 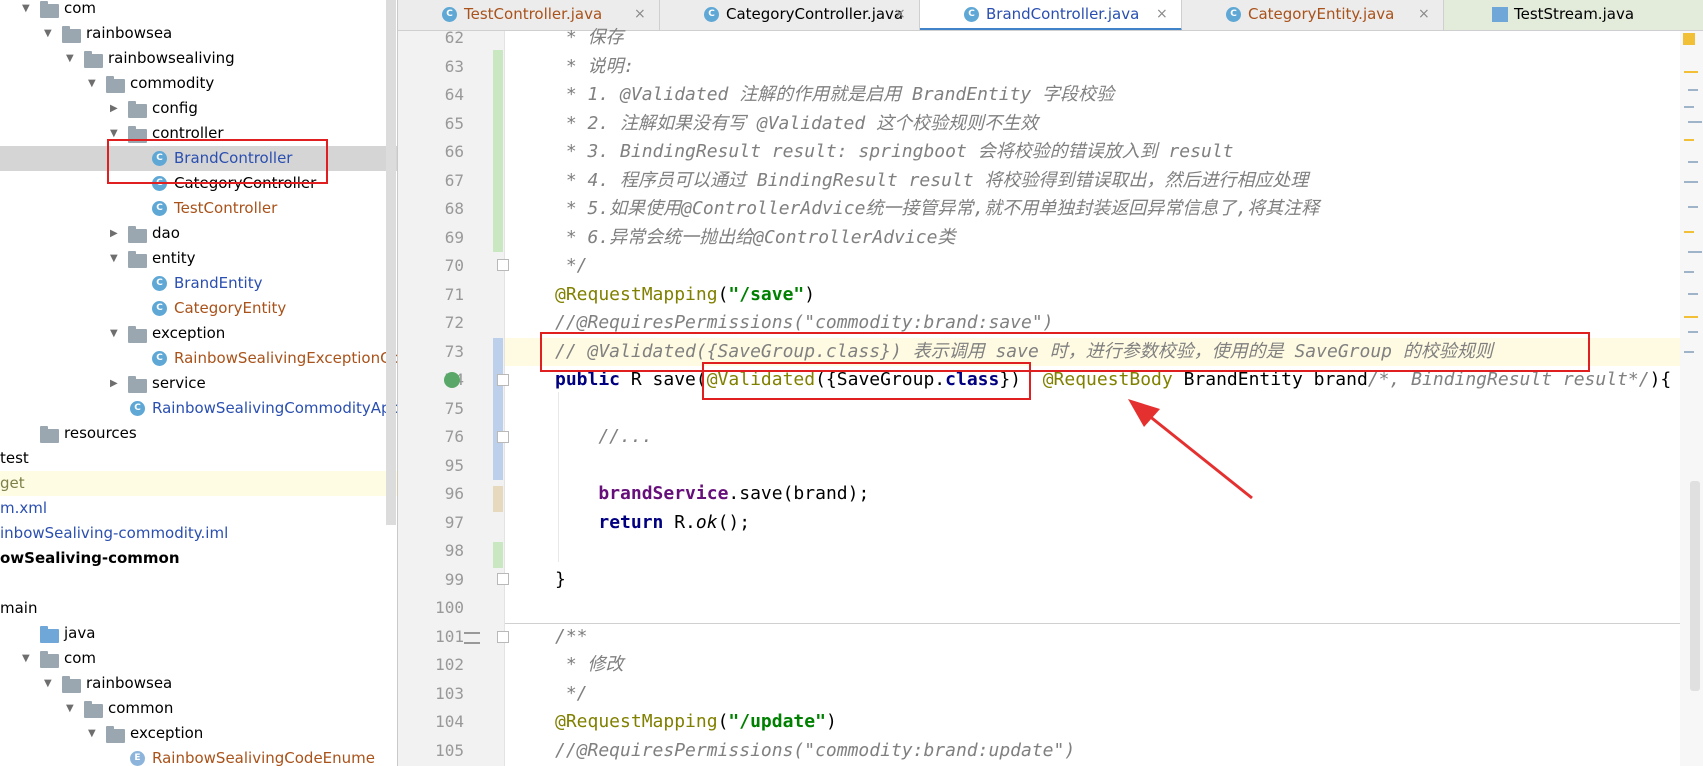 I want to click on tree-row: C CategoryEntity, so click(x=199, y=308).